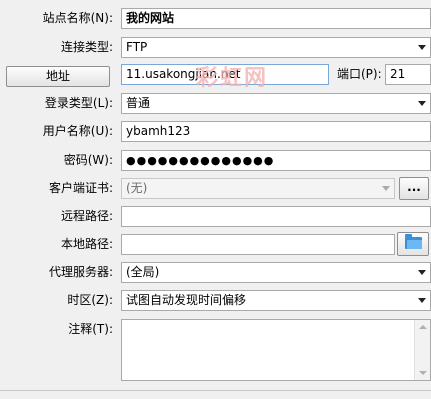  What do you see at coordinates (215, 390) in the screenshot?
I see `divider` at bounding box center [215, 390].